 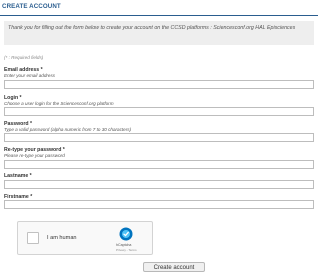 I want to click on captcha-privacy-terms-links: Privacy - Terms, so click(x=126, y=250).